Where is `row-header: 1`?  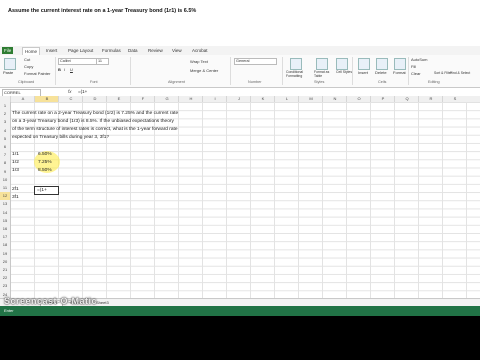
row-header: 1 is located at coordinates (5, 106).